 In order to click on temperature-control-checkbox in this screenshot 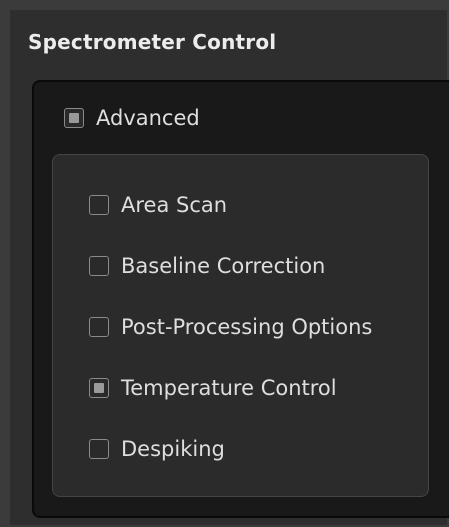, I will do `click(99, 388)`.